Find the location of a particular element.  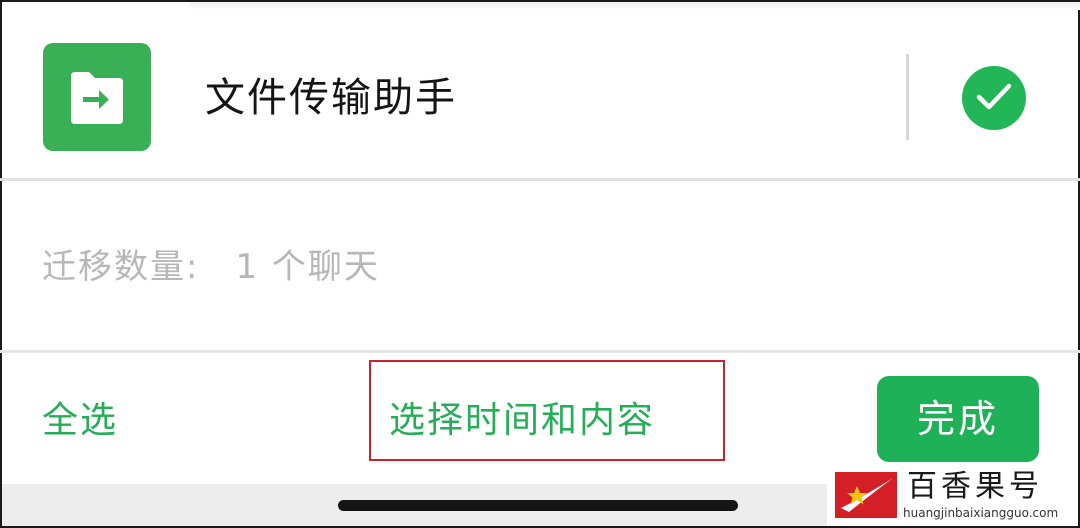

watermark-logo-icon is located at coordinates (866, 495).